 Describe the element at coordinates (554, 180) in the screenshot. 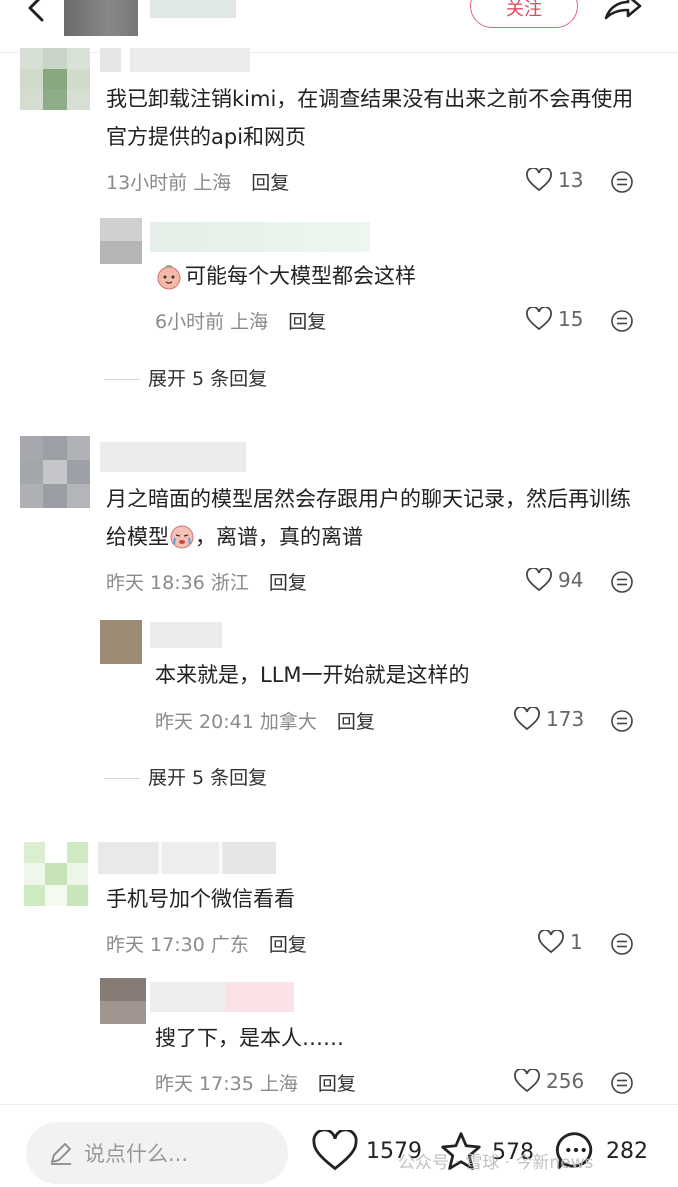

I see `like-button: 13` at that location.